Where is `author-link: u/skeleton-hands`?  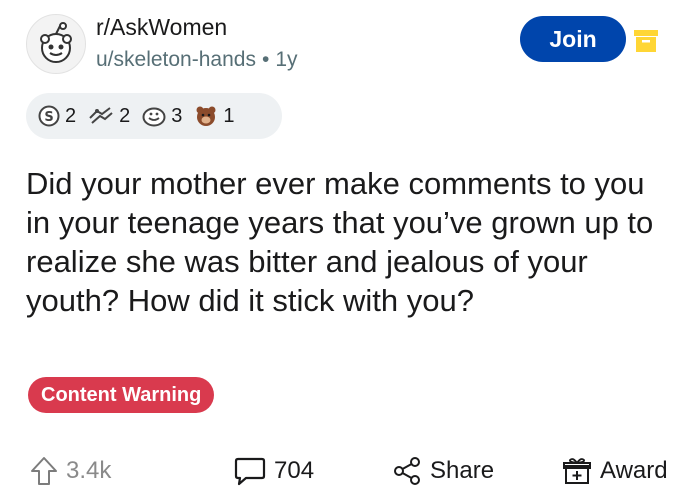
author-link: u/skeleton-hands is located at coordinates (176, 59).